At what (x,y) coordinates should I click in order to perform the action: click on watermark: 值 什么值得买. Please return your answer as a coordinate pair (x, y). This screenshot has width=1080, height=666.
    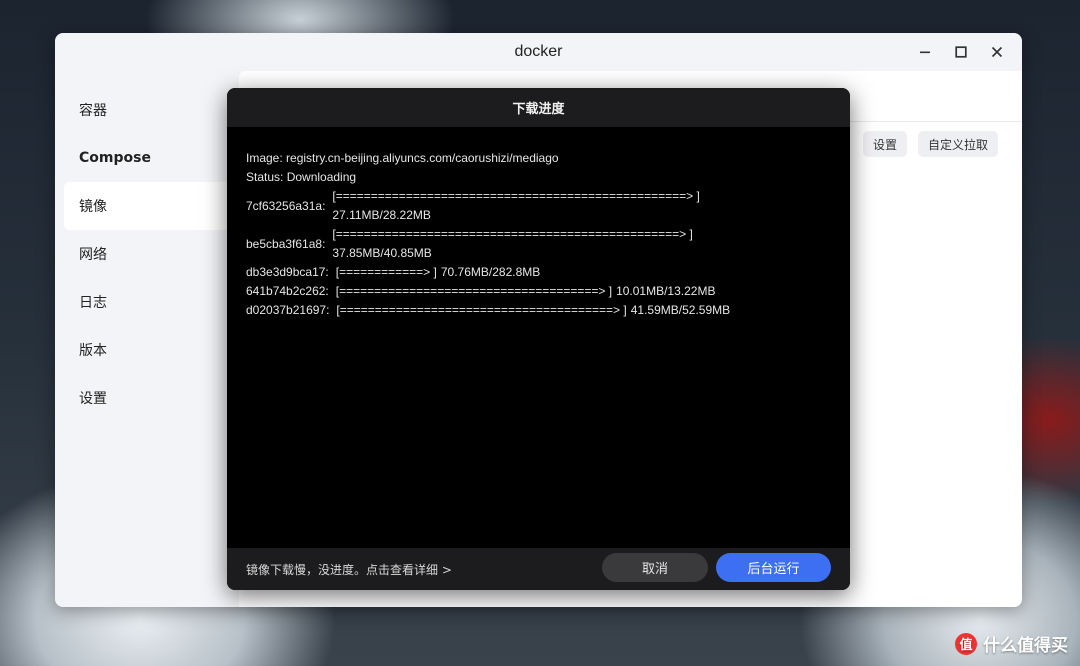
    Looking at the image, I should click on (1011, 643).